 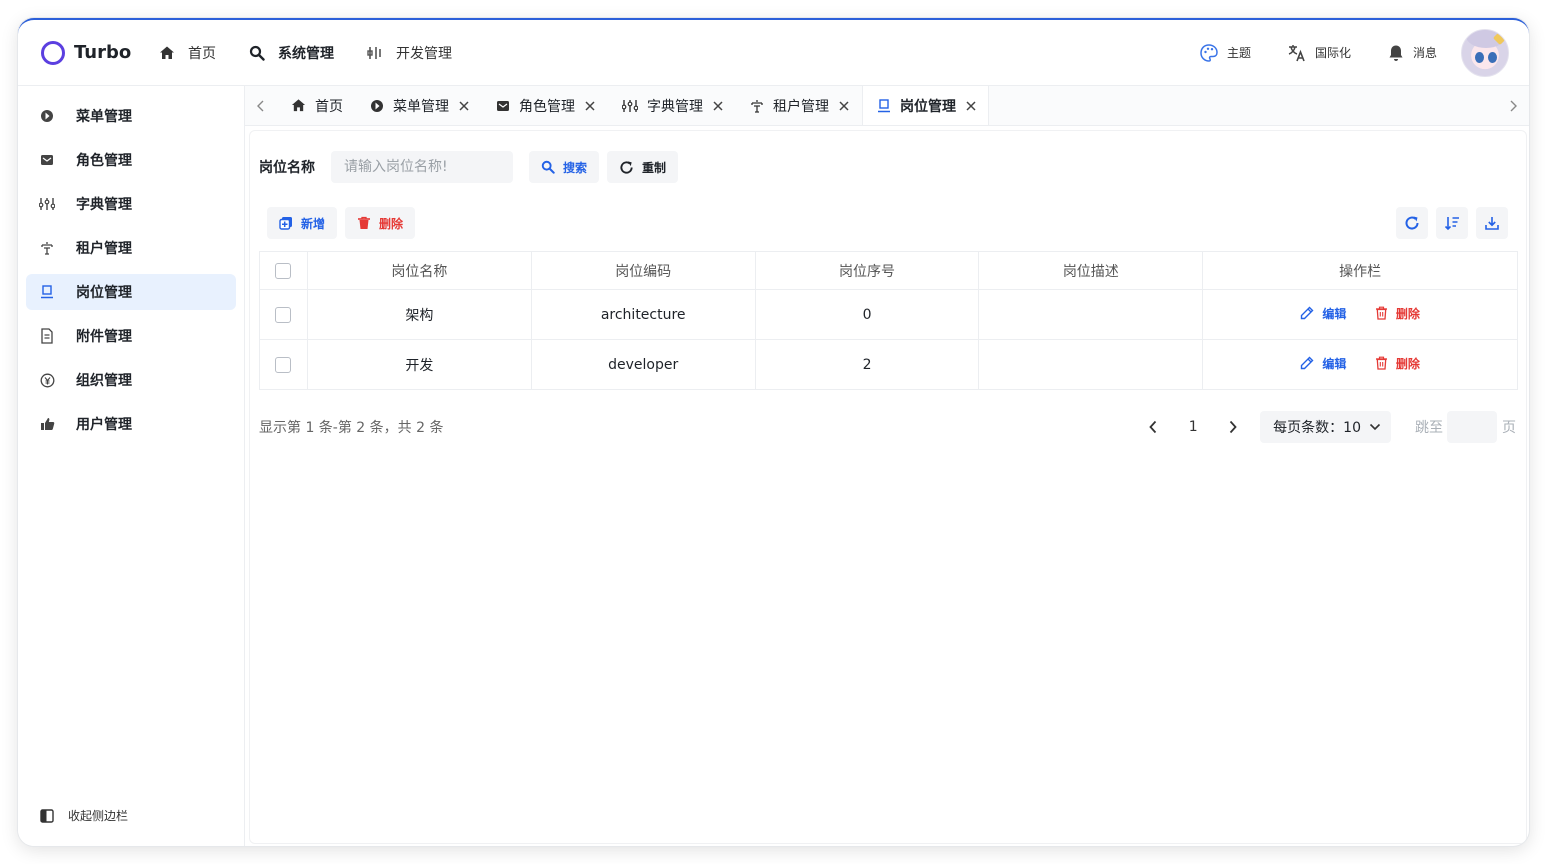 I want to click on messages-button: 消息, so click(x=1412, y=53).